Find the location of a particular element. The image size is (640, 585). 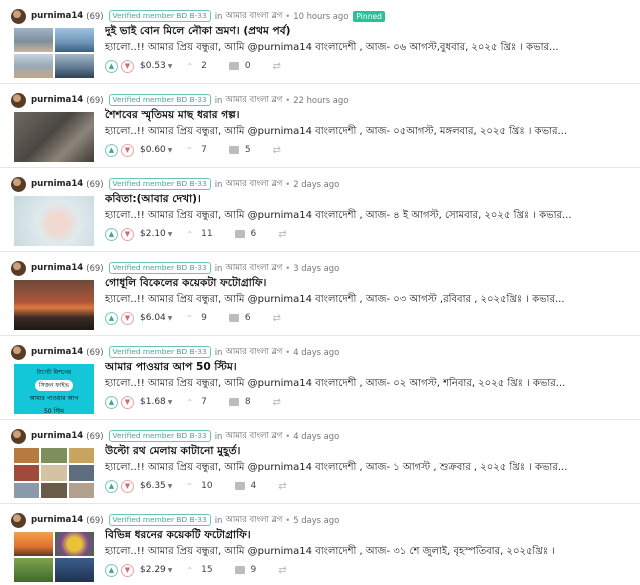

vote-count: 9 is located at coordinates (204, 318).